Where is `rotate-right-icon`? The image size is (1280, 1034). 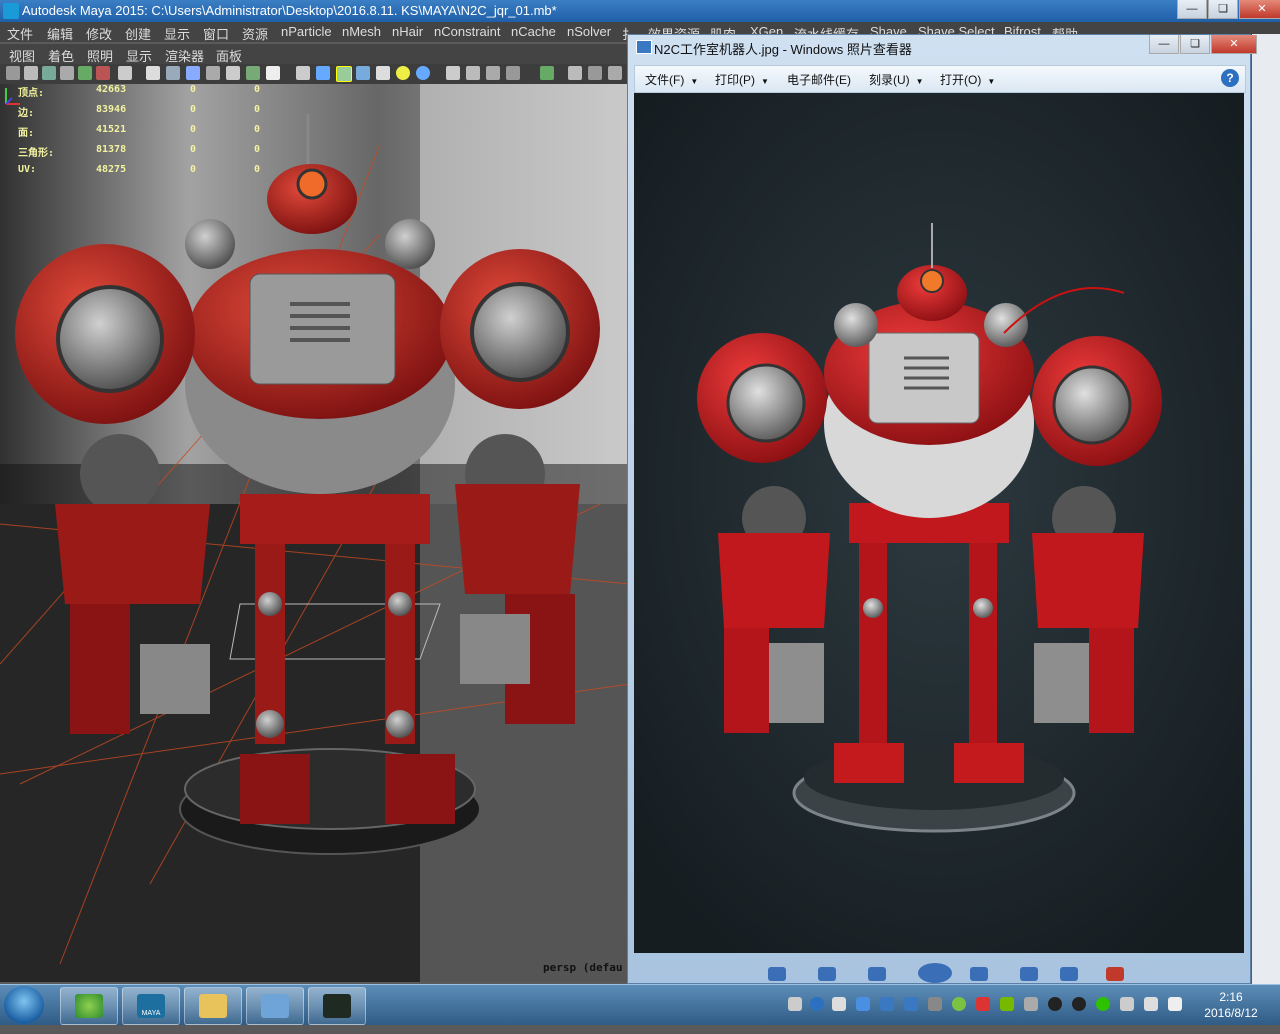 rotate-right-icon is located at coordinates (1069, 974).